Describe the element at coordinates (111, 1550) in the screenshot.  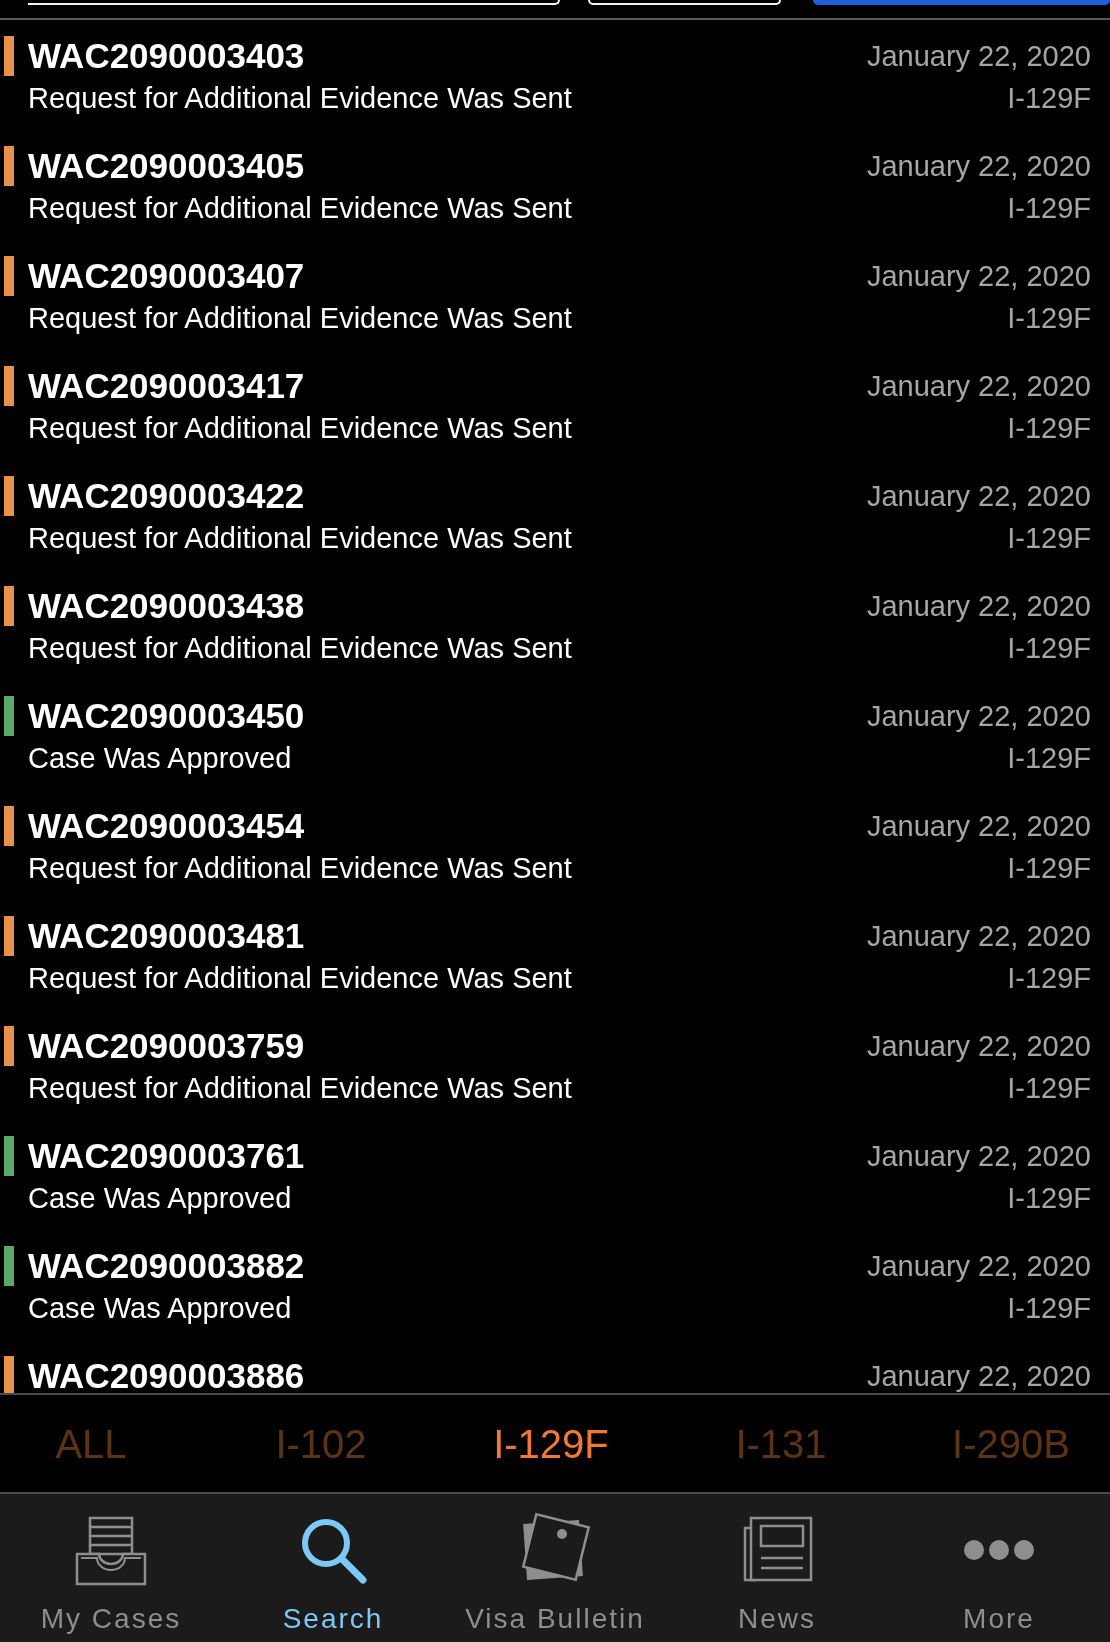
I see `inbox-tray-icon` at that location.